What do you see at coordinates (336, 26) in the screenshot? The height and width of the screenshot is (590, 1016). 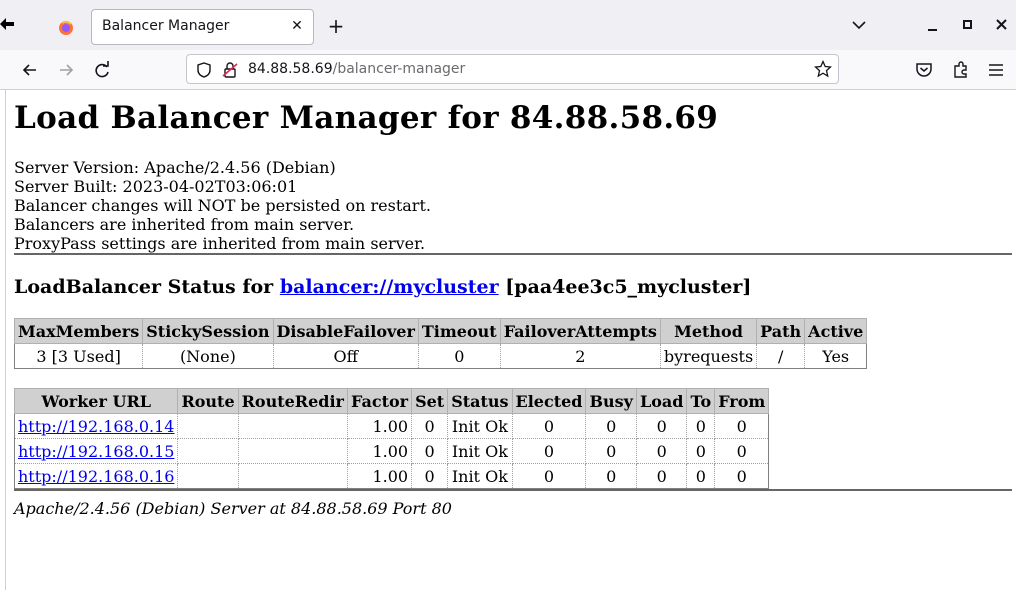 I see `plus-icon: +` at bounding box center [336, 26].